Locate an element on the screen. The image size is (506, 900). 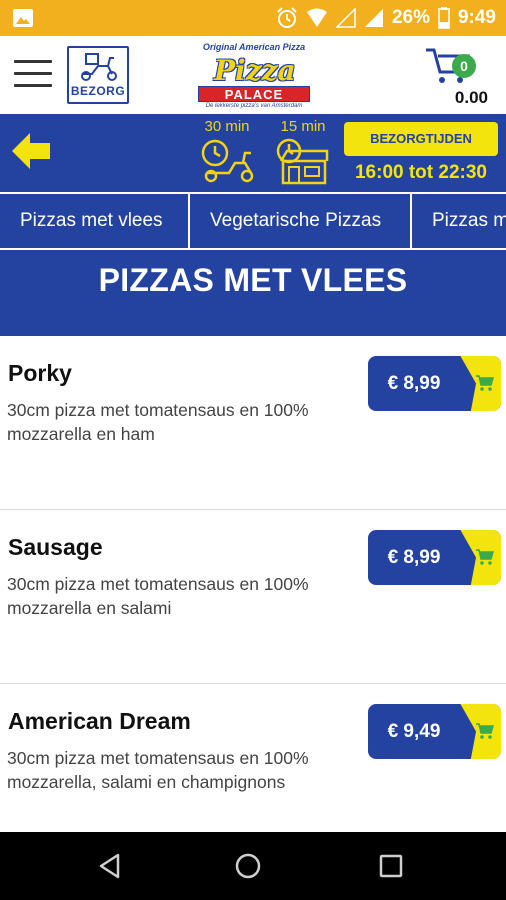
add-to-cart-button: € 9,49 is located at coordinates (434, 731).